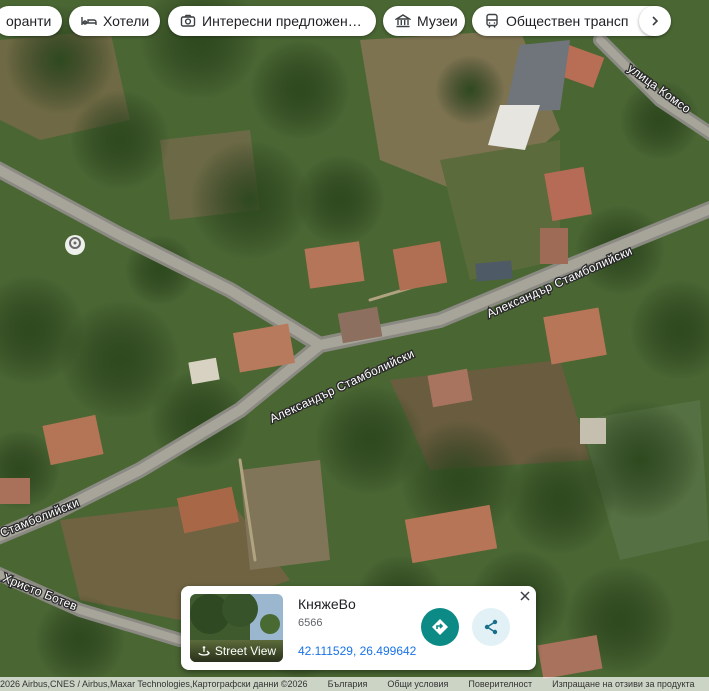 This screenshot has width=709, height=691. What do you see at coordinates (403, 21) in the screenshot?
I see `museum-icon` at bounding box center [403, 21].